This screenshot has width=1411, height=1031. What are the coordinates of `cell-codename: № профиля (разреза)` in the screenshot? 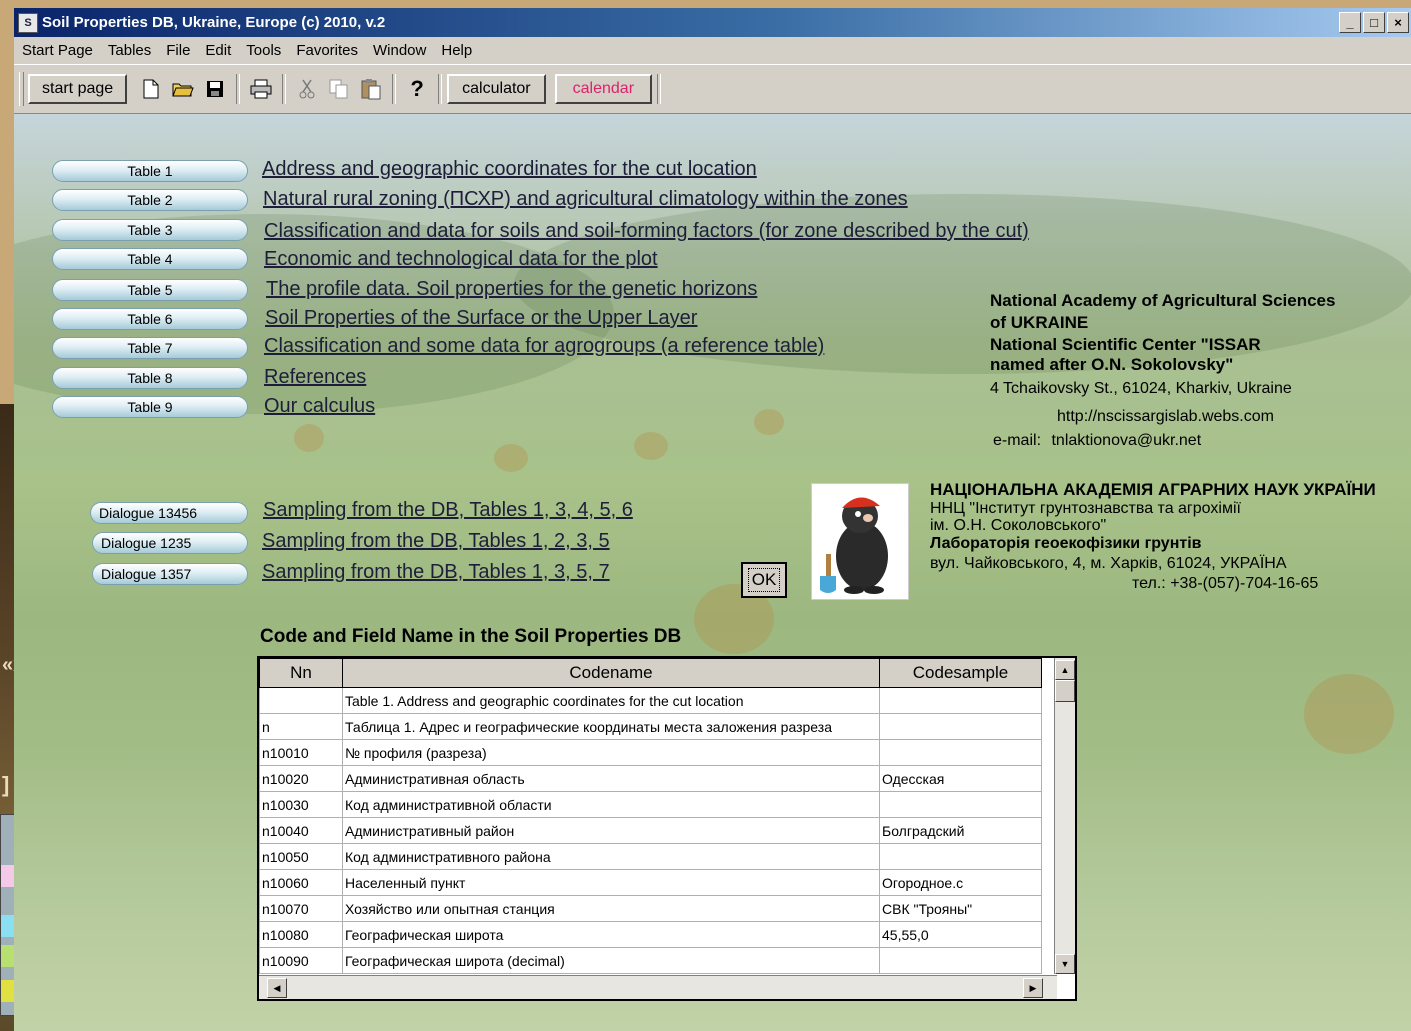 It's located at (611, 752).